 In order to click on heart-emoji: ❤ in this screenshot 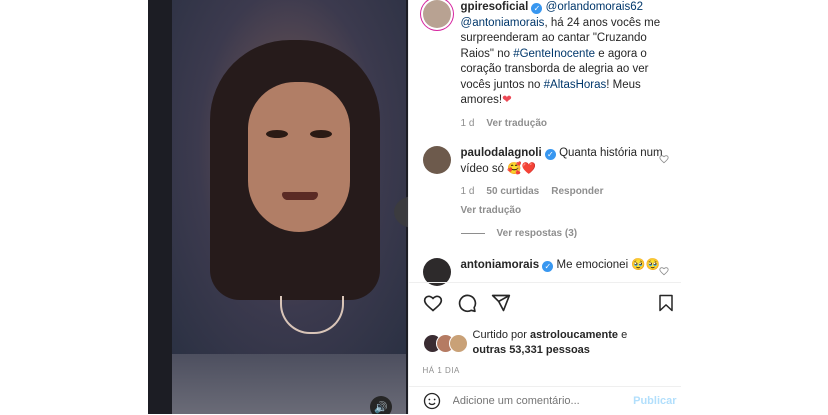, I will do `click(507, 100)`.